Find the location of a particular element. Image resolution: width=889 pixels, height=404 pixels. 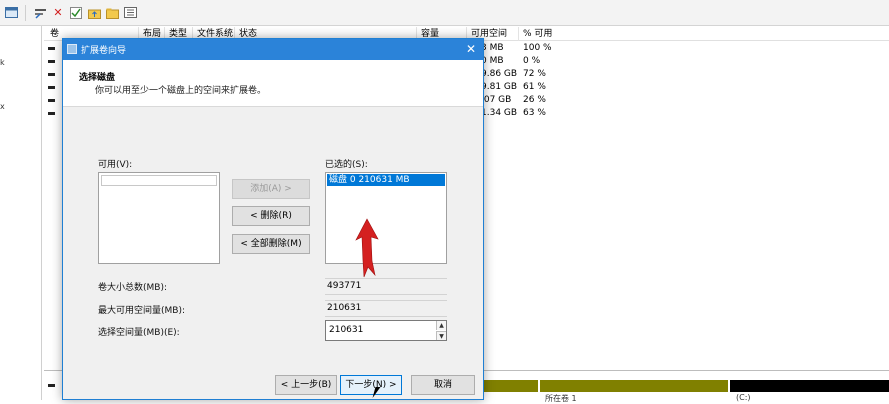

row-percent-free: 72 % is located at coordinates (534, 74).